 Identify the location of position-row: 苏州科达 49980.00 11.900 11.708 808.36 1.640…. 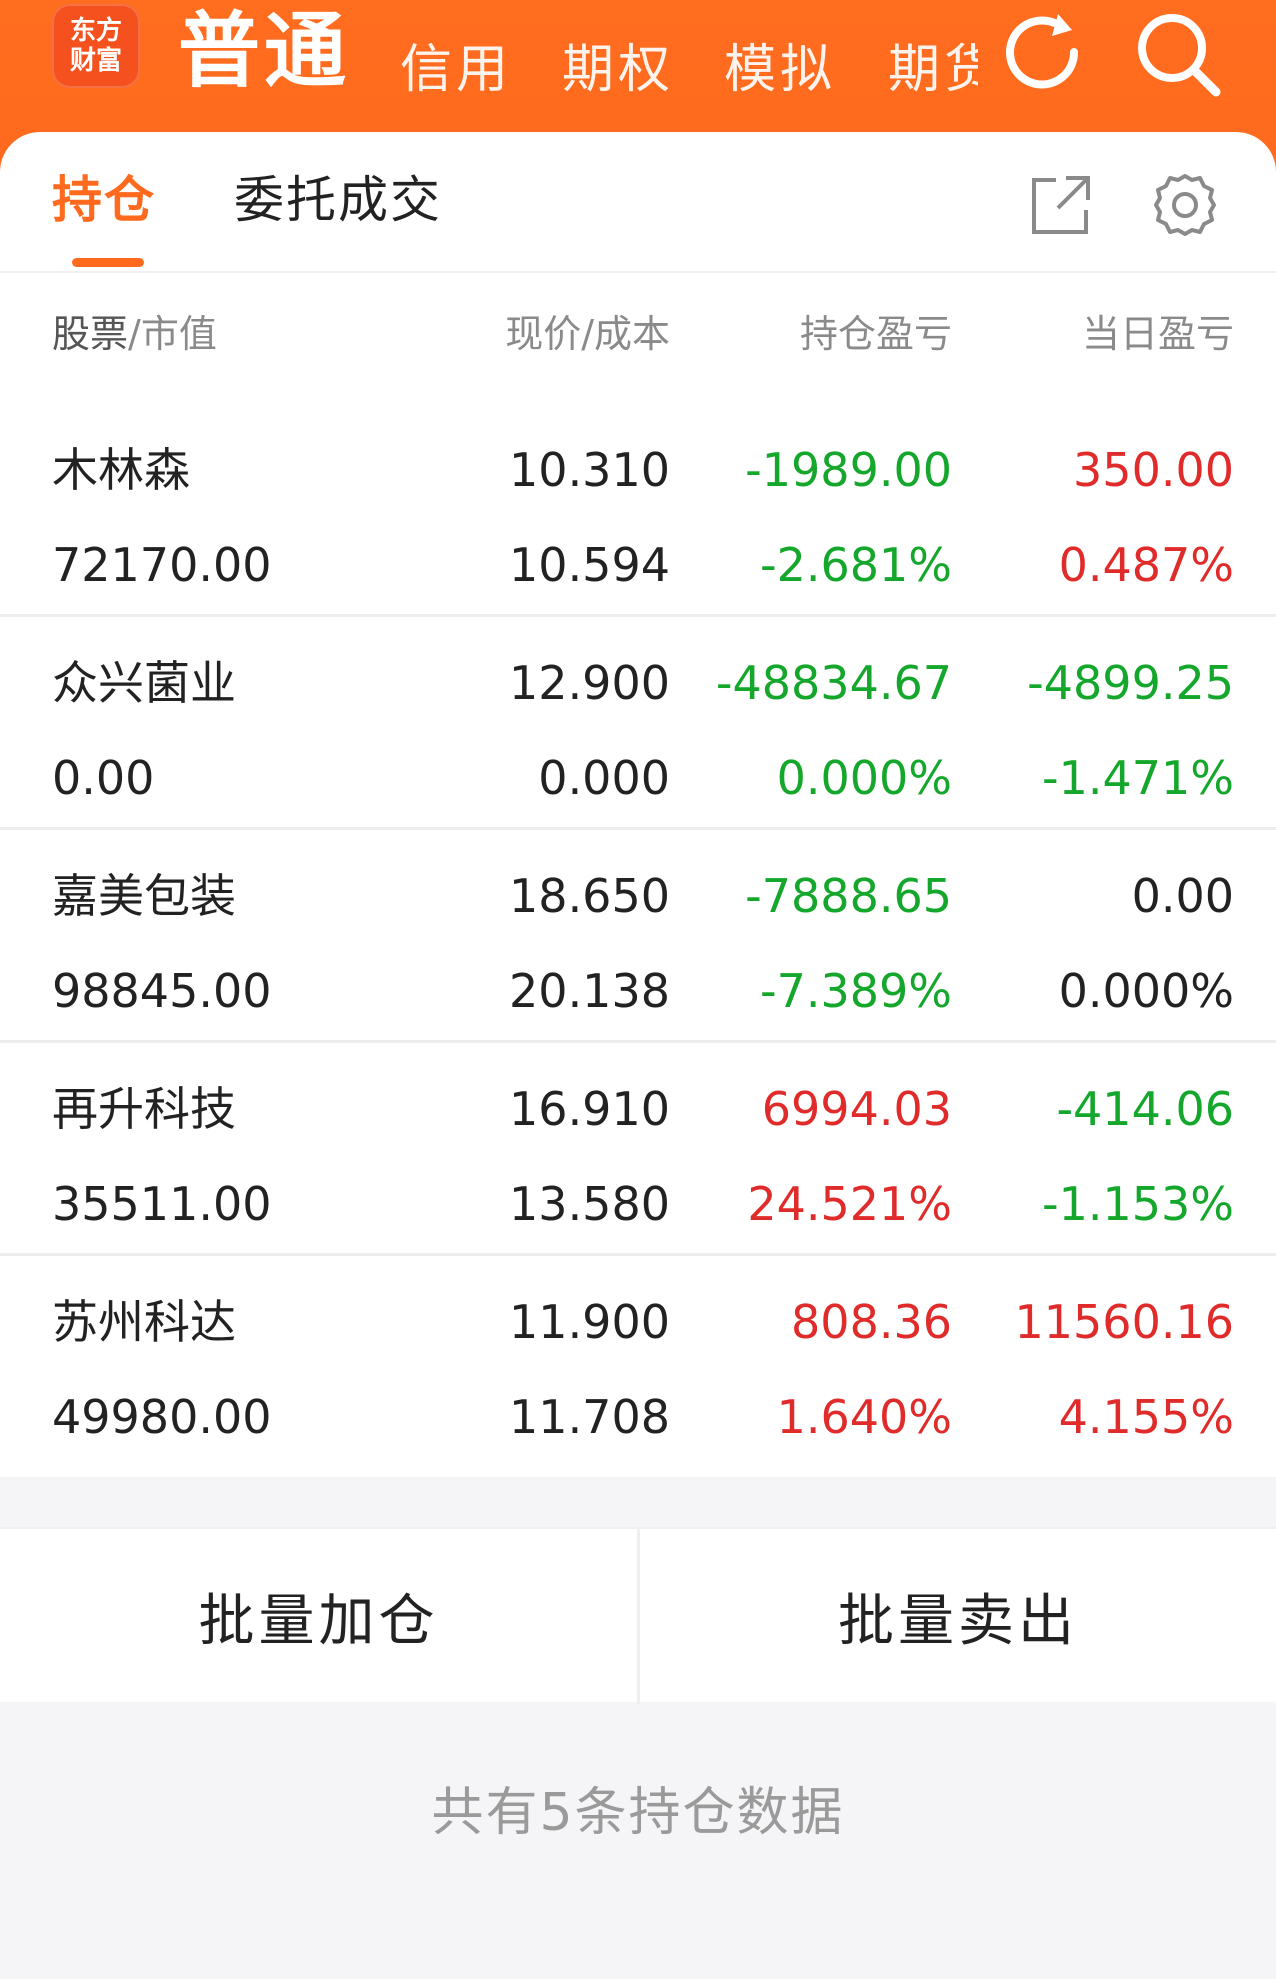
(638, 1362).